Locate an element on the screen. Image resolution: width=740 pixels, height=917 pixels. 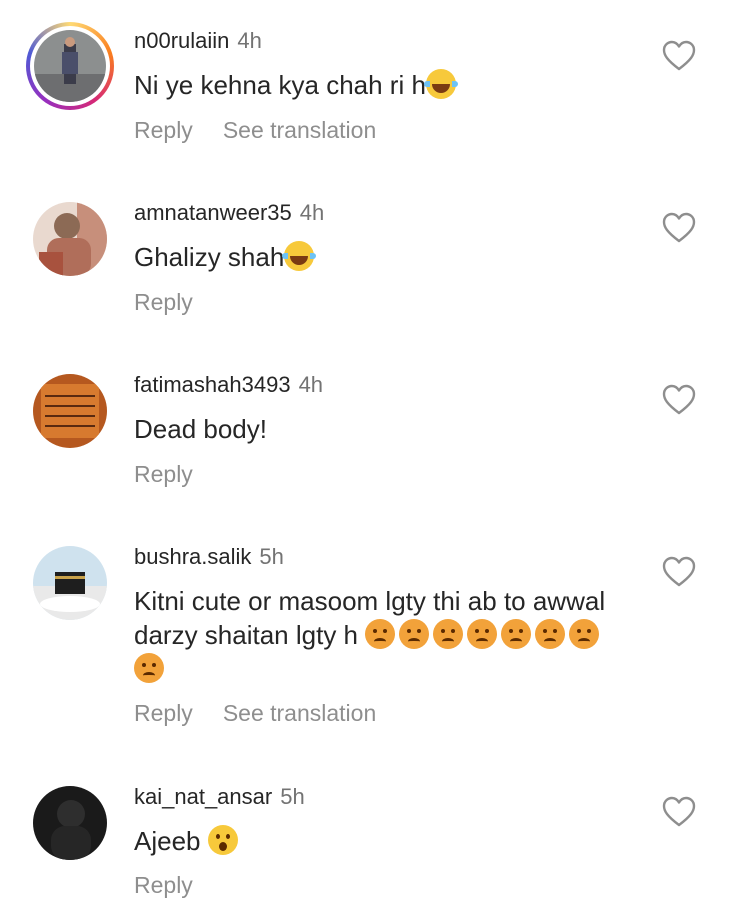
username: amnatanweer35 is located at coordinates (213, 212).